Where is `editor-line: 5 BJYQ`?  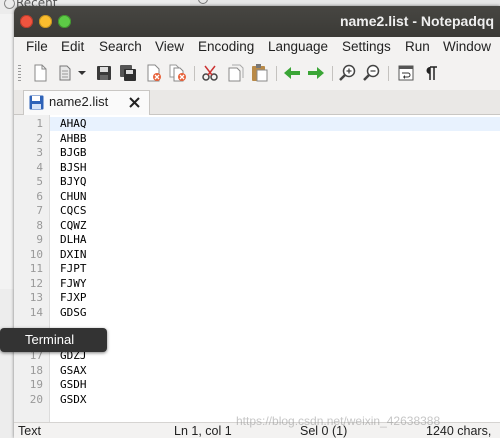
editor-line: 5 BJYQ is located at coordinates (257, 182).